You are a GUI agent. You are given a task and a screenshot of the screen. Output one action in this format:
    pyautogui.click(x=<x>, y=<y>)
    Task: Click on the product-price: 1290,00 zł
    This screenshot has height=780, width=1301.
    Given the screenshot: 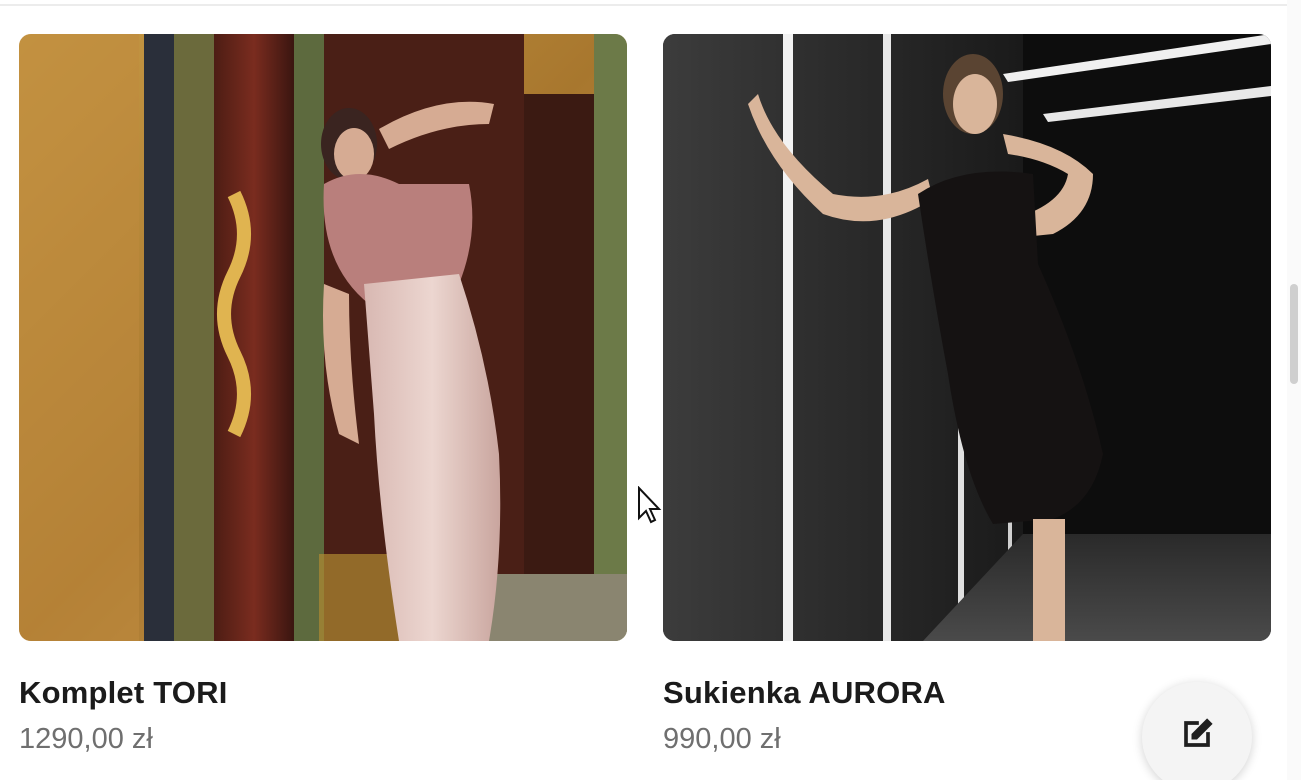 What is the action you would take?
    pyautogui.click(x=86, y=739)
    